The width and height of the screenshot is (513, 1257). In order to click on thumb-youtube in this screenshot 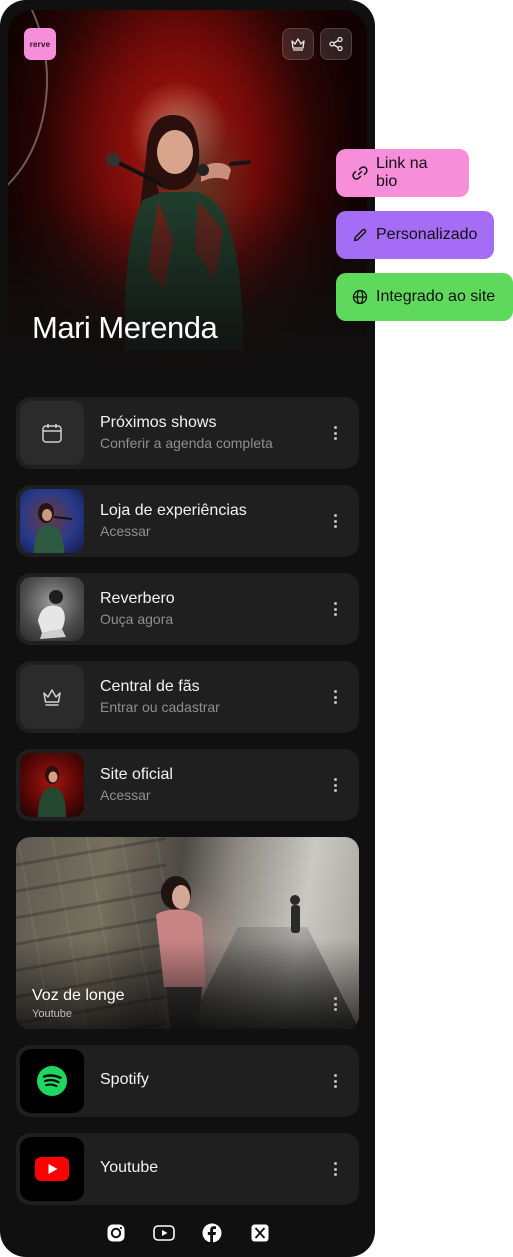, I will do `click(52, 1169)`.